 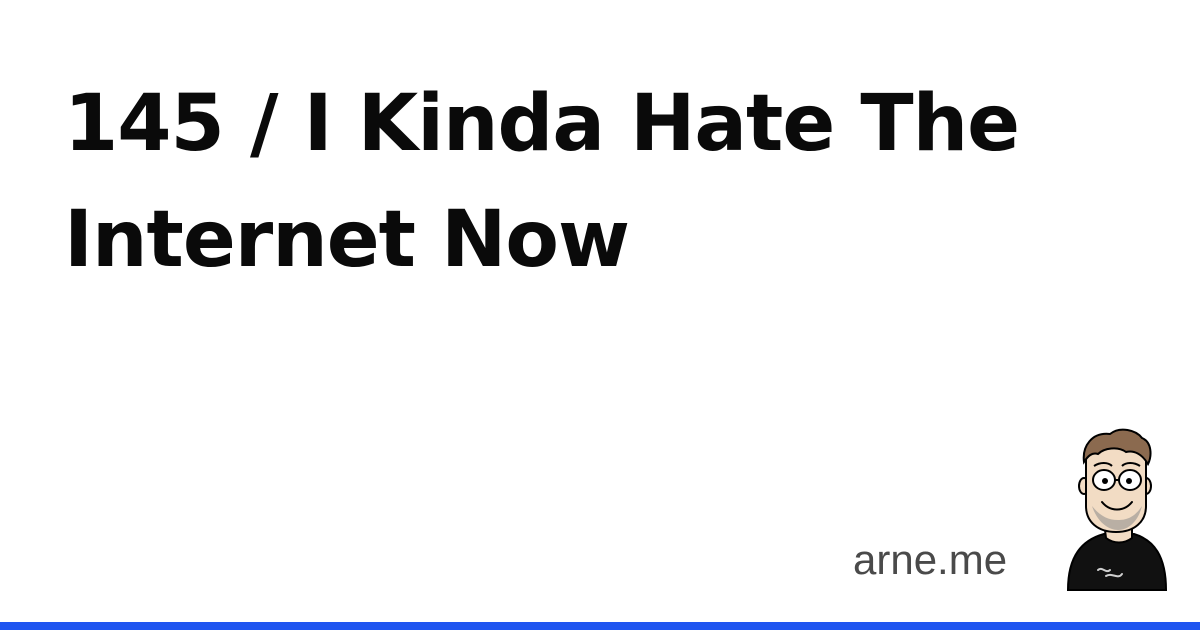 What do you see at coordinates (930, 559) in the screenshot?
I see `site-domain: arne.me` at bounding box center [930, 559].